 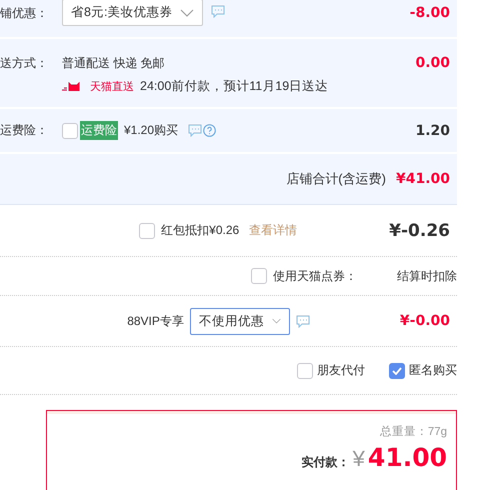 What do you see at coordinates (427, 276) in the screenshot?
I see `points-note: 结算时扣除` at bounding box center [427, 276].